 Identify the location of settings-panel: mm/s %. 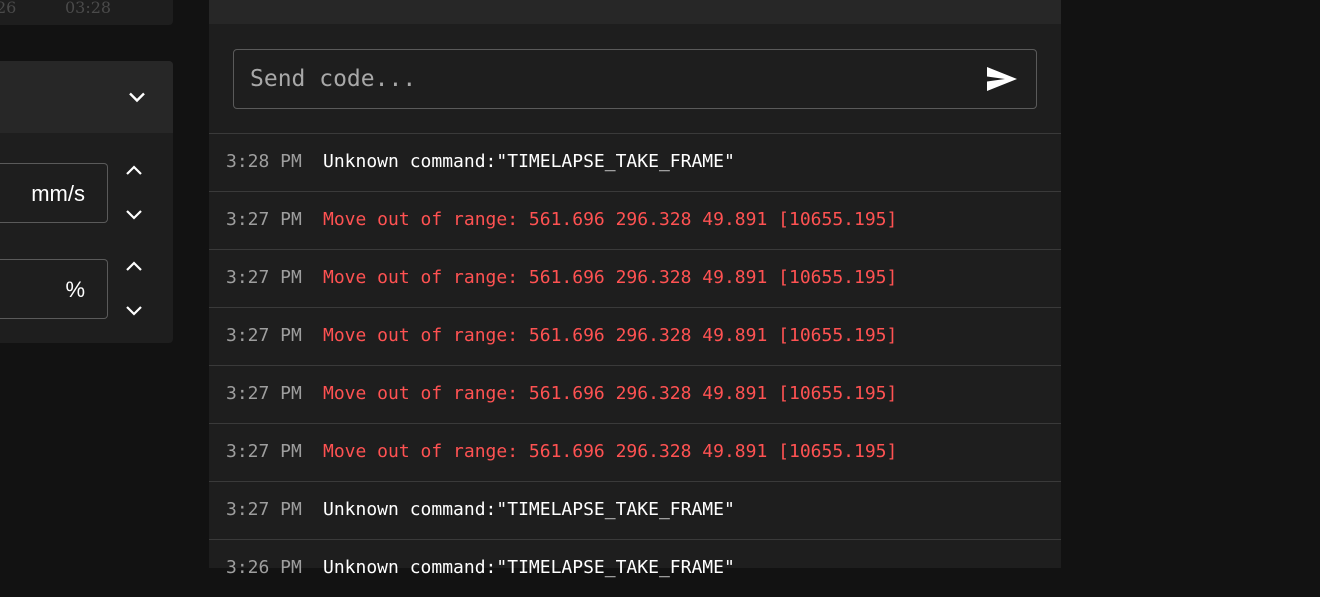
(86, 202).